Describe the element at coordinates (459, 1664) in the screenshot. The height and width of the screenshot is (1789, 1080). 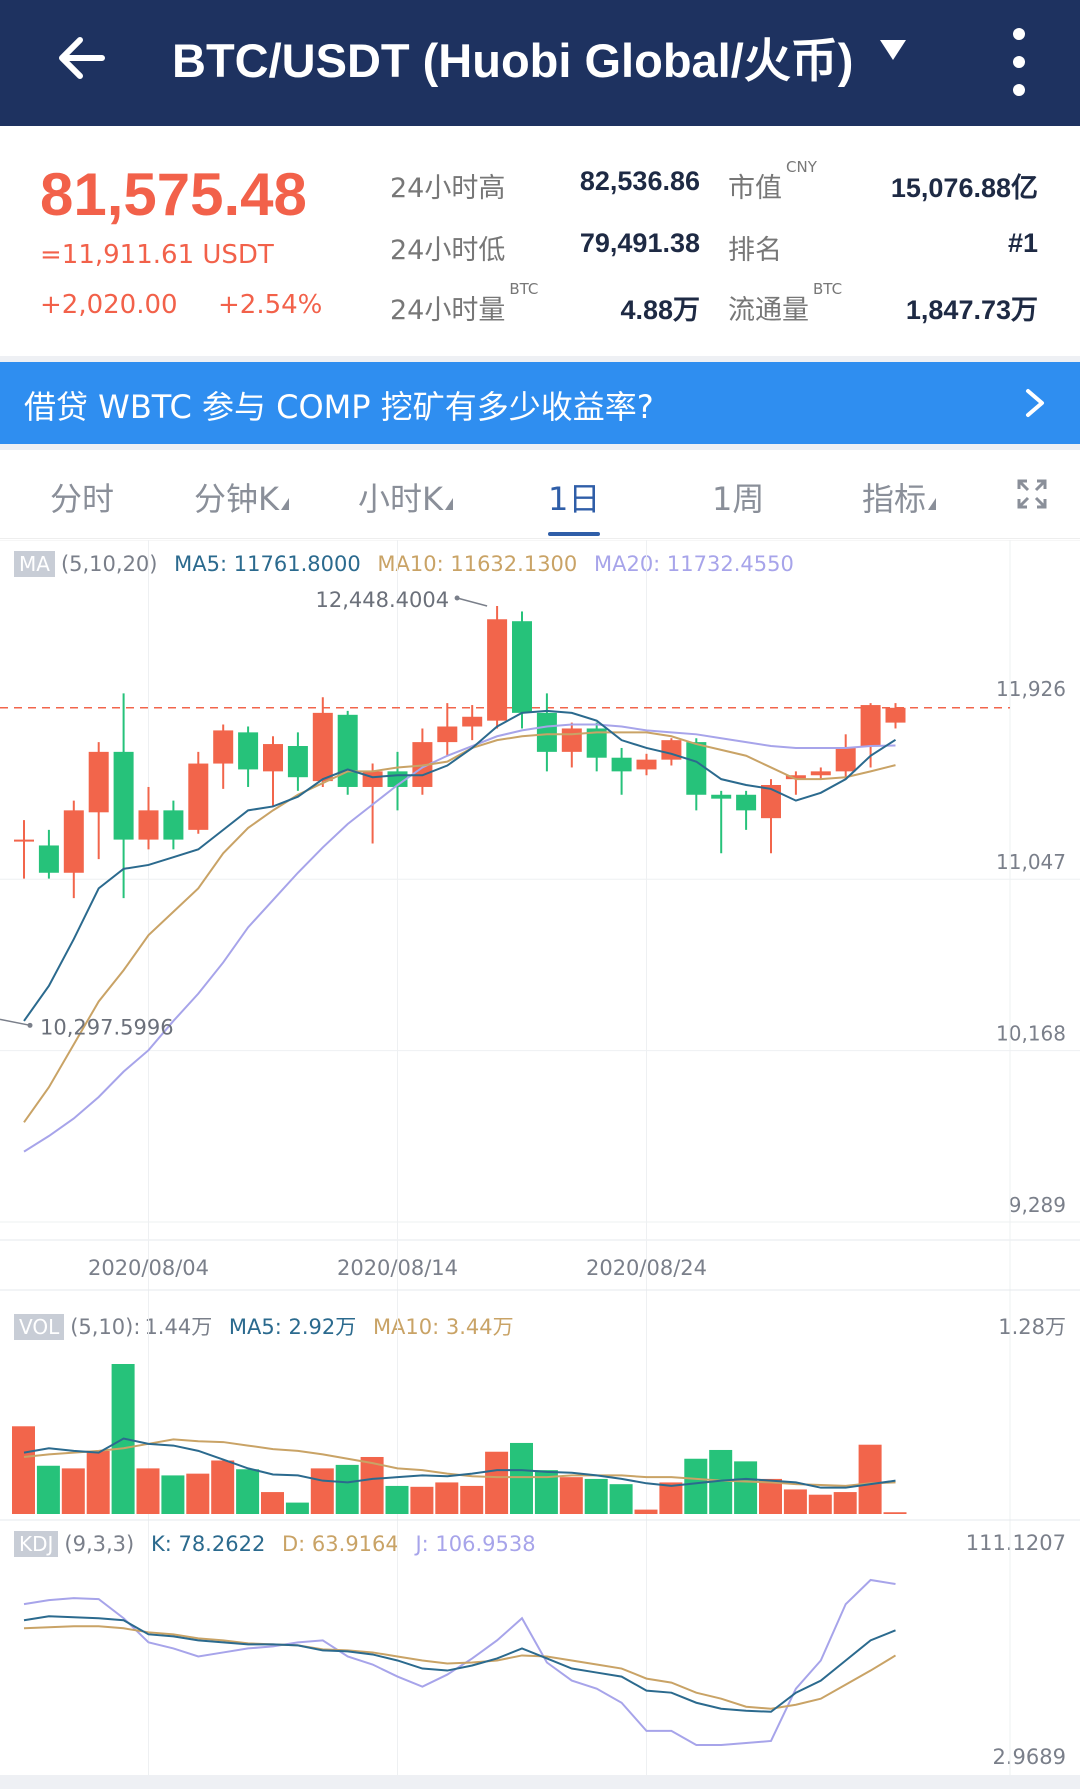
I see `kdj-k-line` at that location.